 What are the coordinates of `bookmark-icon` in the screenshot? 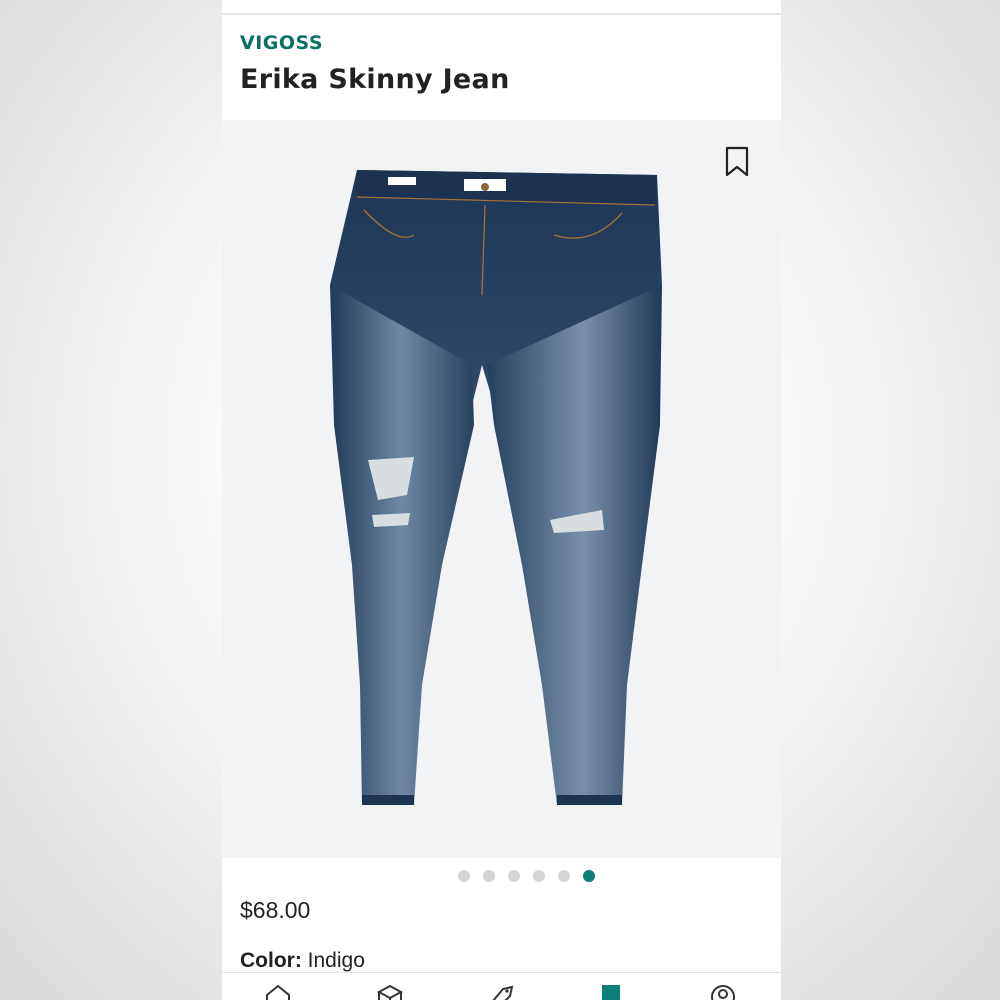 It's located at (737, 162).